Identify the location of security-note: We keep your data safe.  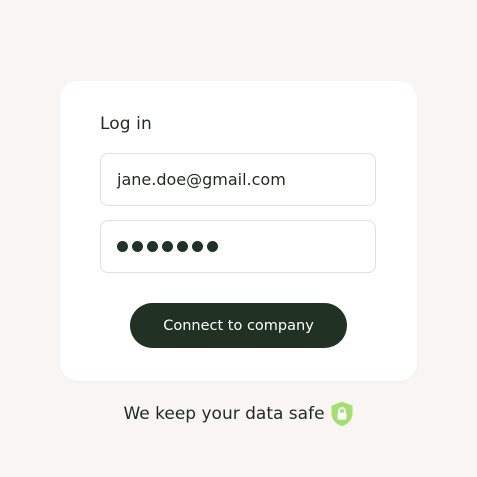
(238, 414).